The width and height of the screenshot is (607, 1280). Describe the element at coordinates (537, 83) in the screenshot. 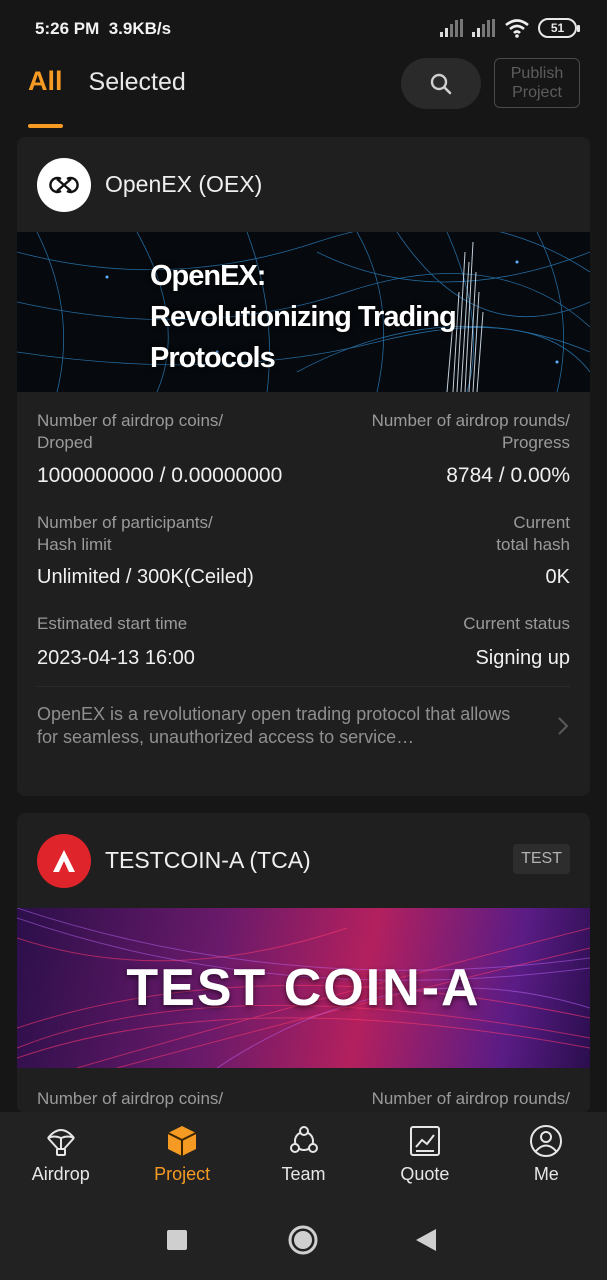

I see `publish-project-button: Publish Project` at that location.